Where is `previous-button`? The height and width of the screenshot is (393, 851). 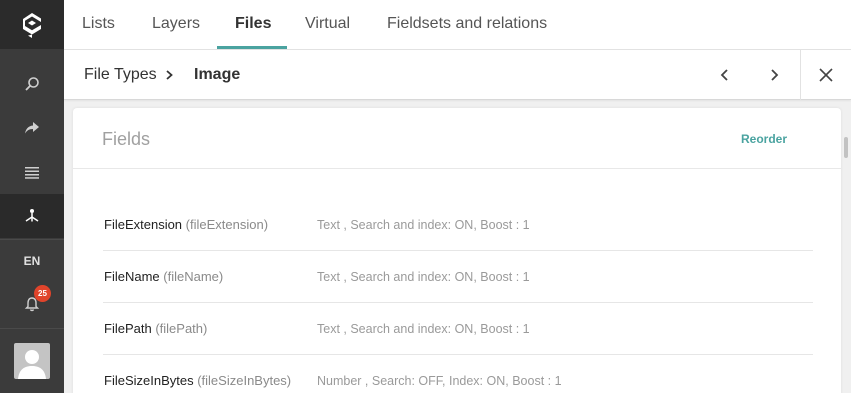
previous-button is located at coordinates (725, 75).